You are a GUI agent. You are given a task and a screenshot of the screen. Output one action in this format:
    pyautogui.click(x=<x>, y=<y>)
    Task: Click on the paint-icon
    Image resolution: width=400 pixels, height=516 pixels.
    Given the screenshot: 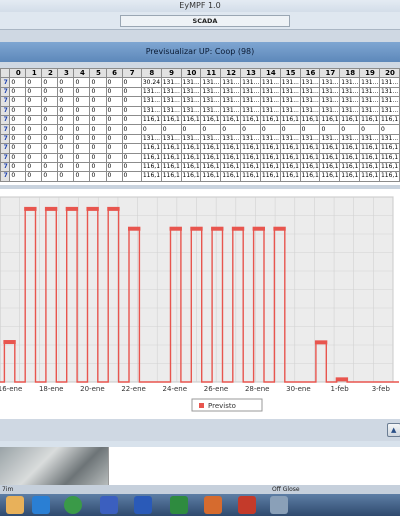 What is the action you would take?
    pyautogui.click(x=213, y=505)
    